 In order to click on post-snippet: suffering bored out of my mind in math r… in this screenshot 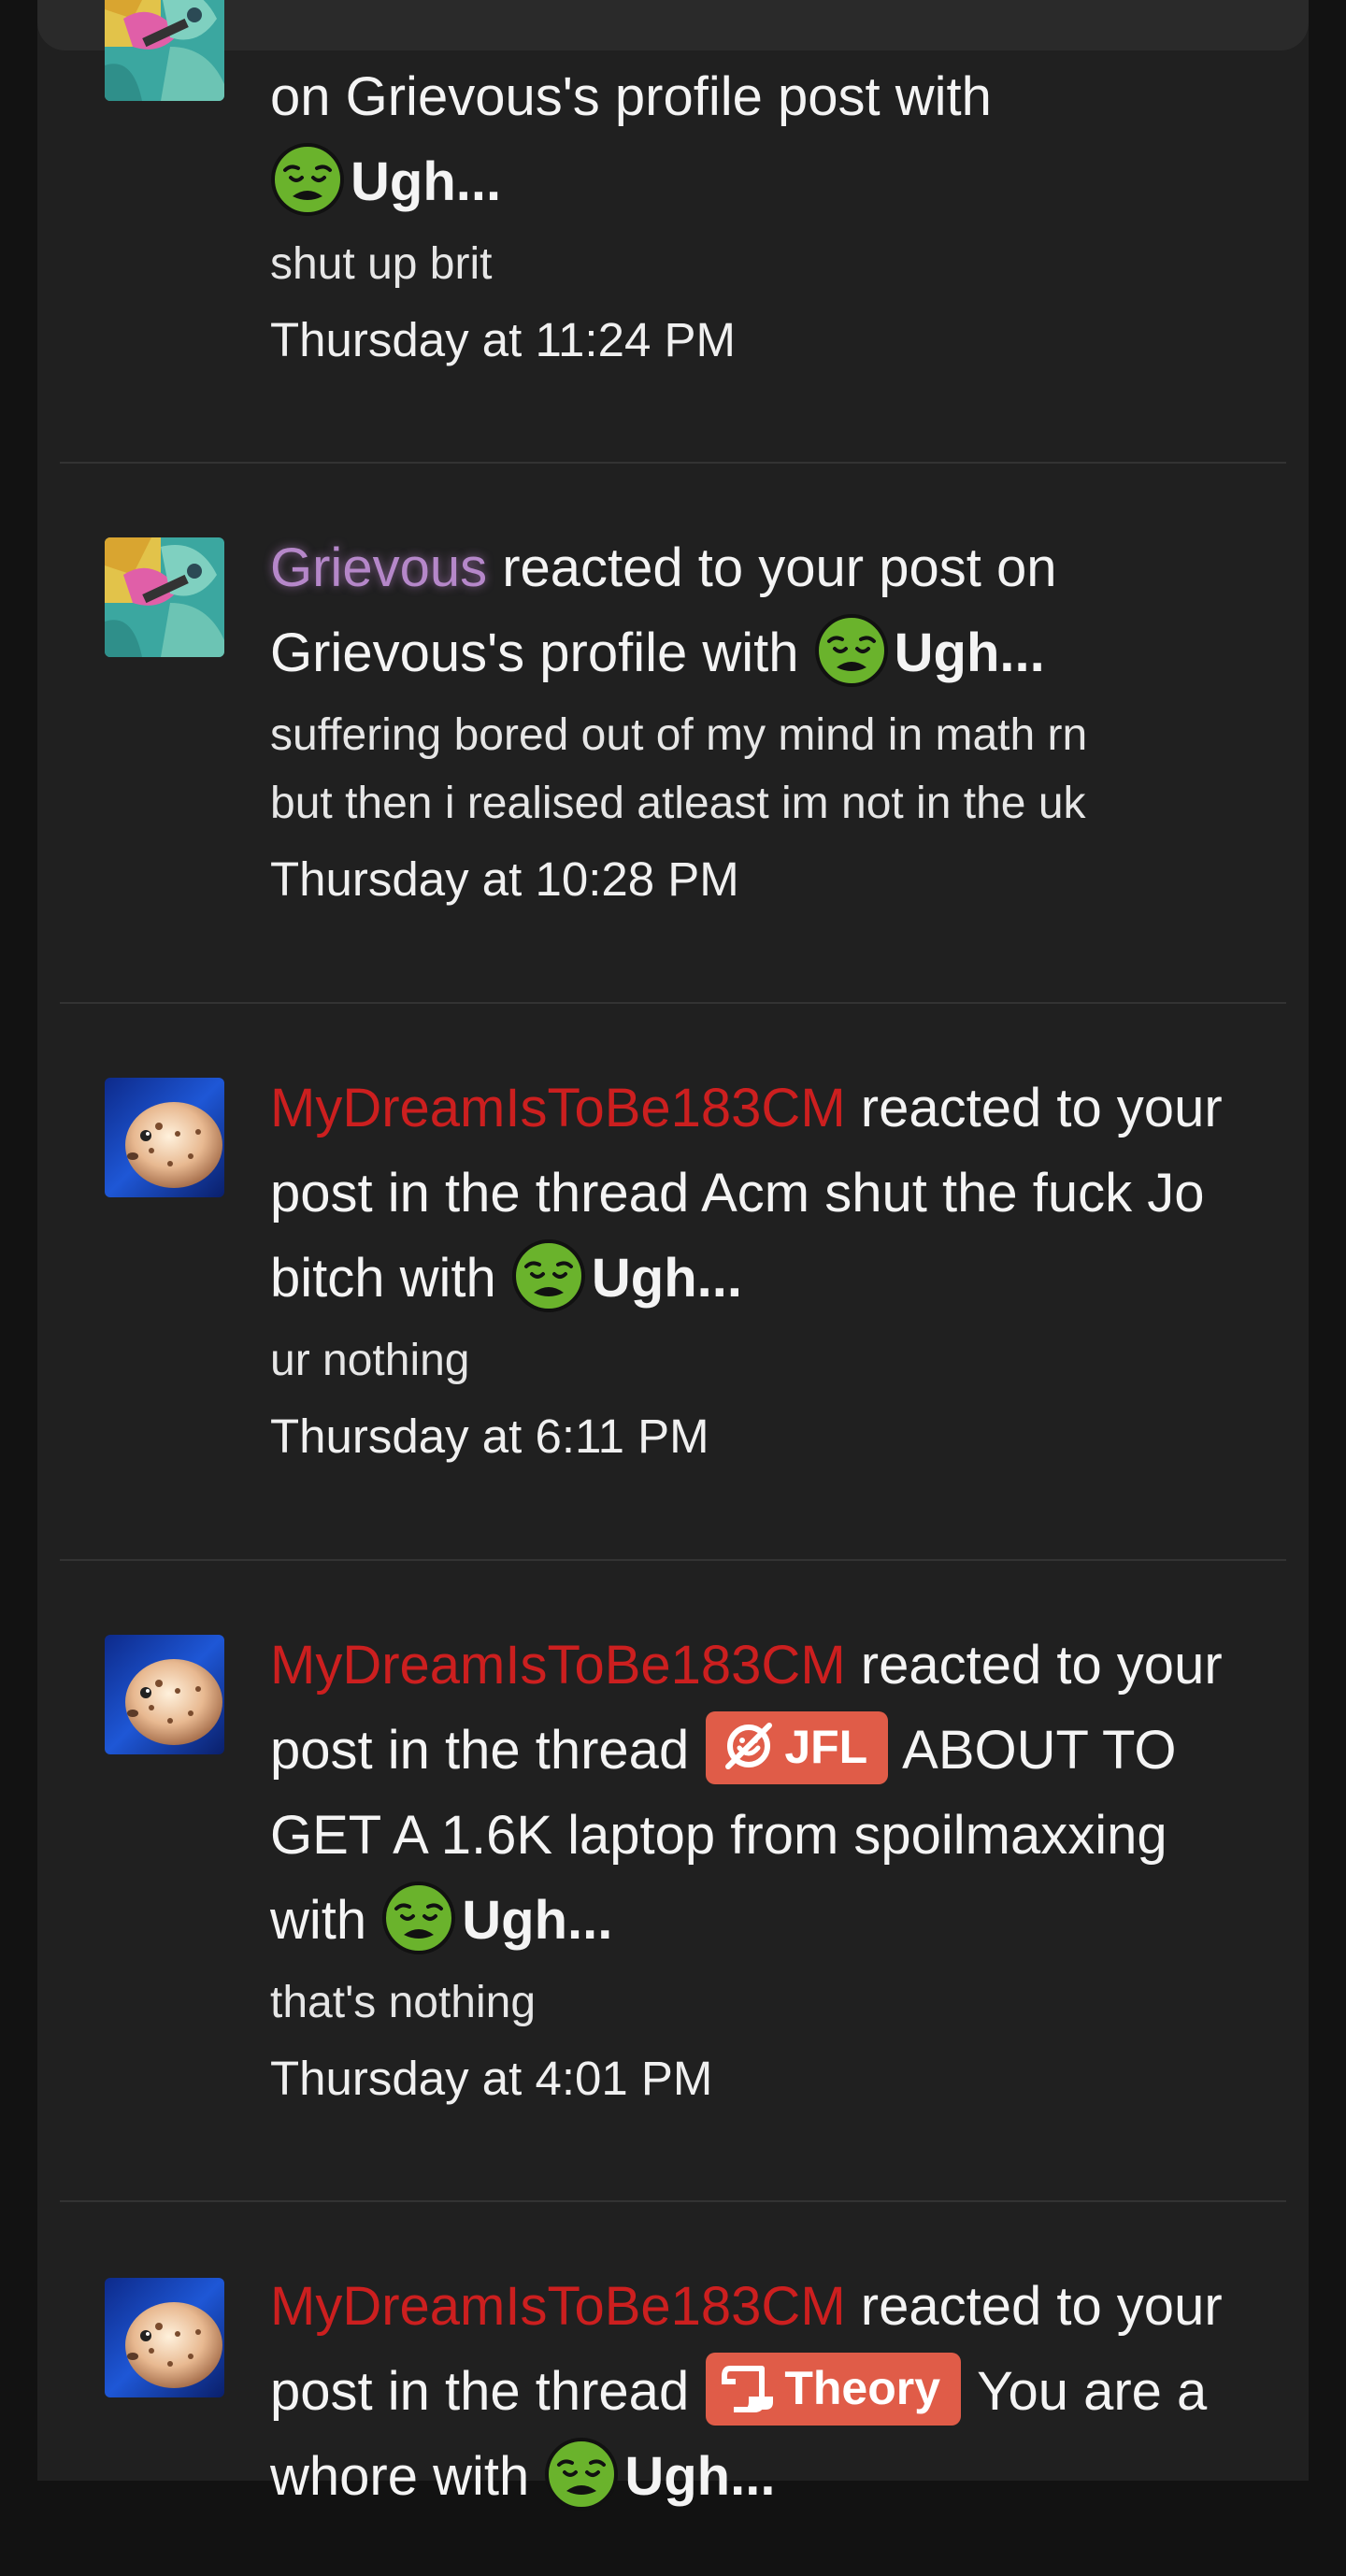, I will do `click(759, 769)`.